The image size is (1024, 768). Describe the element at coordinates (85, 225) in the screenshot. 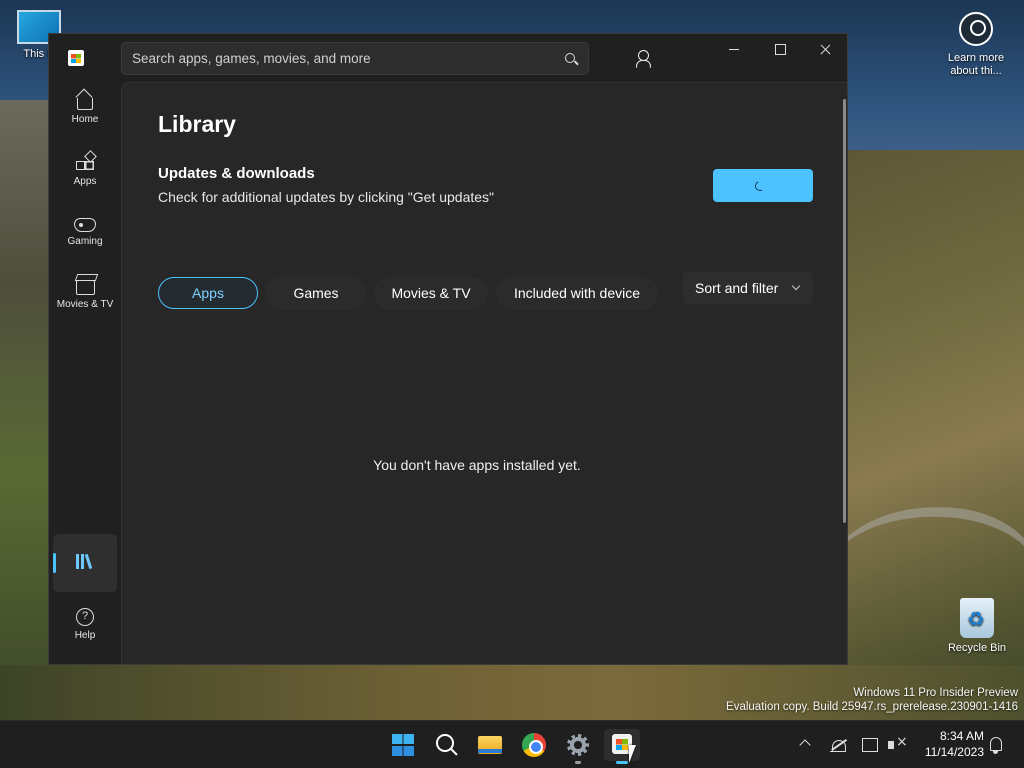

I see `gaming-icon` at that location.